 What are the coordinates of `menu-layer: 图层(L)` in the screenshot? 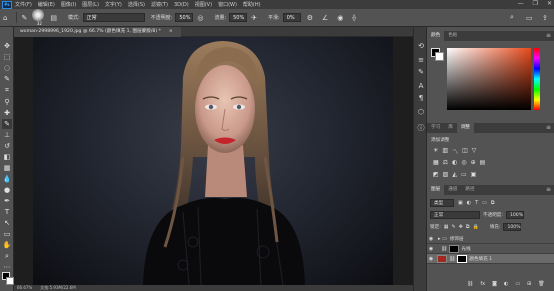 It's located at (90, 4).